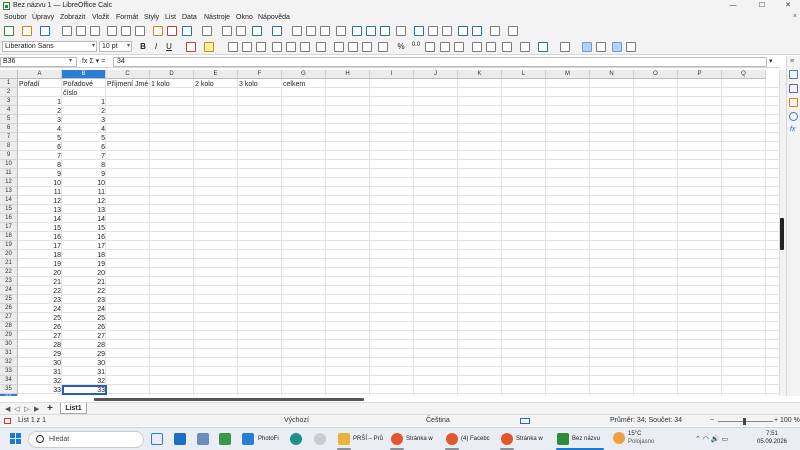  What do you see at coordinates (27, 31) in the screenshot?
I see `open-icon` at bounding box center [27, 31].